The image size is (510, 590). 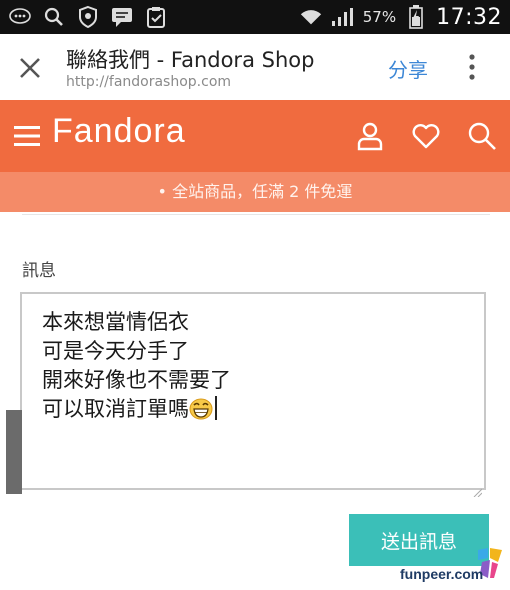 I want to click on message-icon, so click(x=122, y=17).